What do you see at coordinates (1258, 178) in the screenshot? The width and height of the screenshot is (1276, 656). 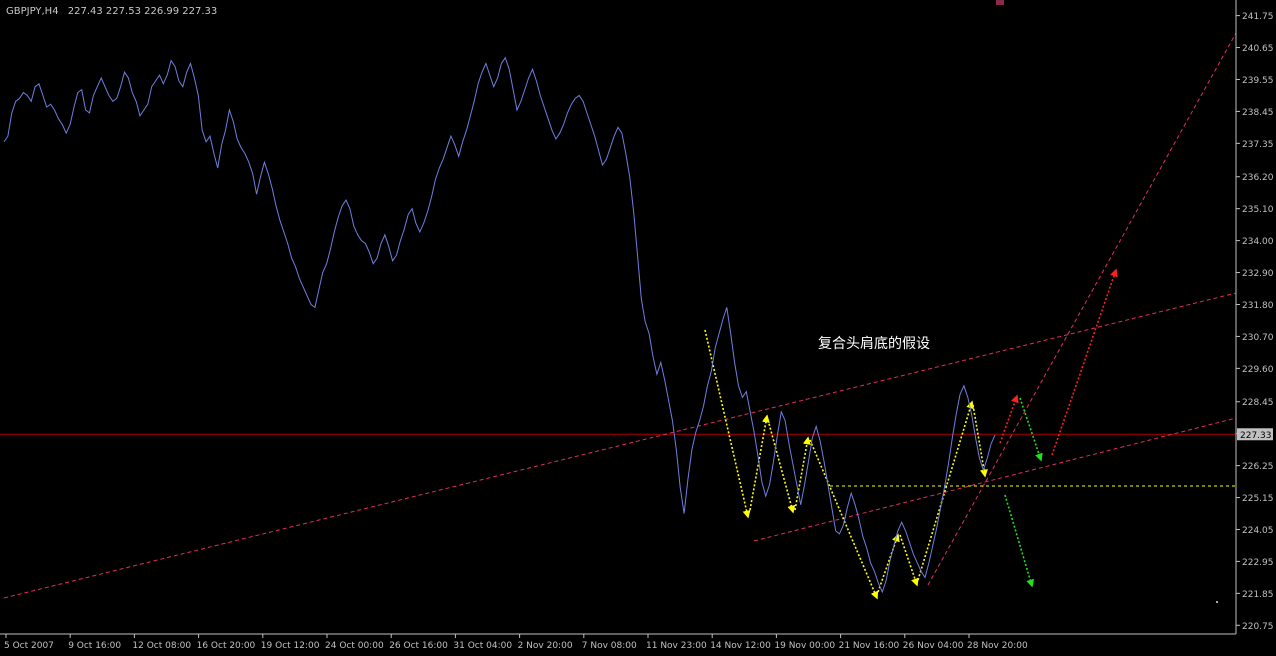 I see `y-tick-label: 236.20` at bounding box center [1258, 178].